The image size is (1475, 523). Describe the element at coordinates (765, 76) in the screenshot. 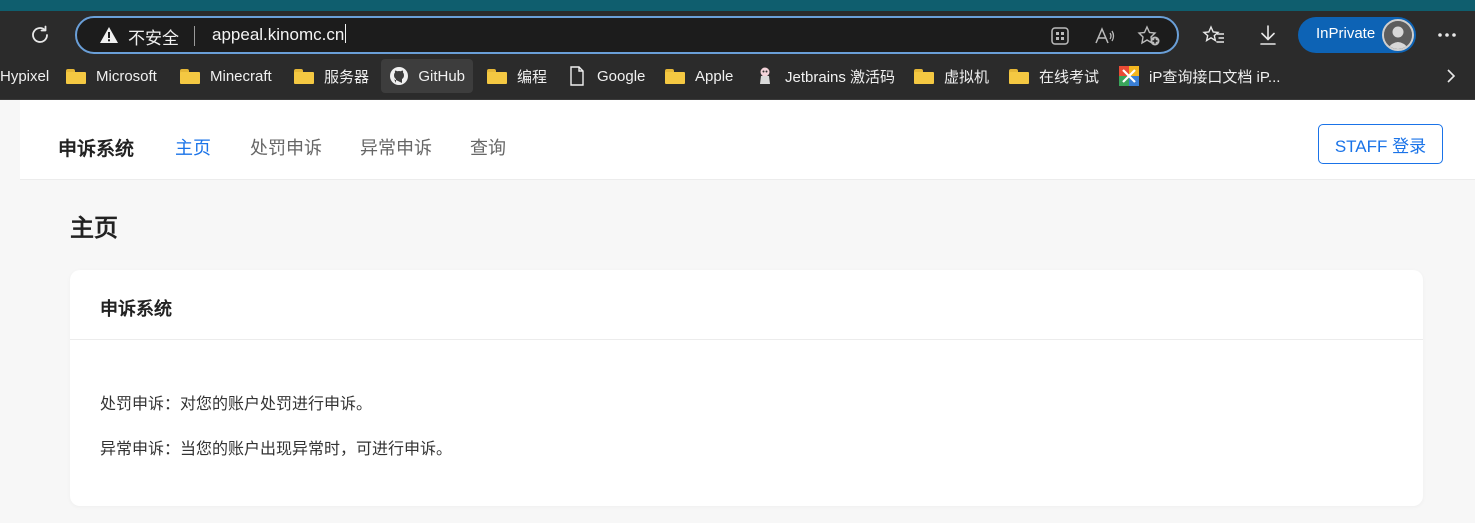

I see `jetbrains-icon` at that location.